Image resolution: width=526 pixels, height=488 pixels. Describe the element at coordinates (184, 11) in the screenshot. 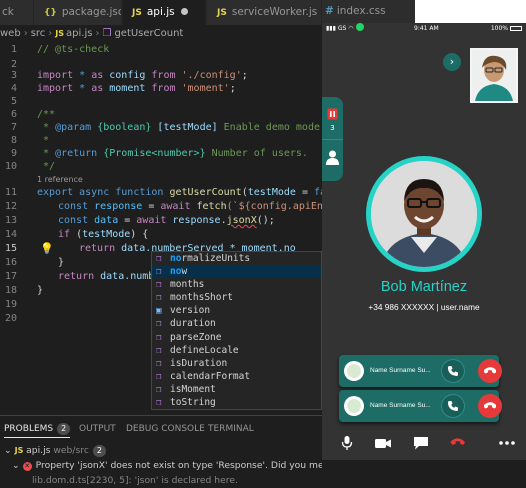

I see `unsaved-dot-icon` at that location.